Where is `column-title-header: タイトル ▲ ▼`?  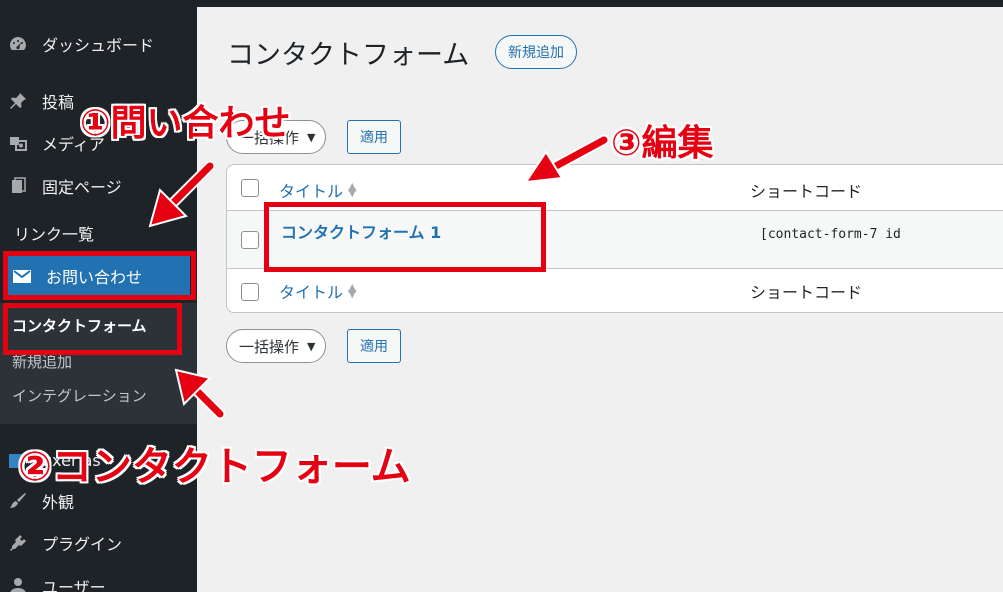 column-title-header: タイトル ▲ ▼ is located at coordinates (317, 190).